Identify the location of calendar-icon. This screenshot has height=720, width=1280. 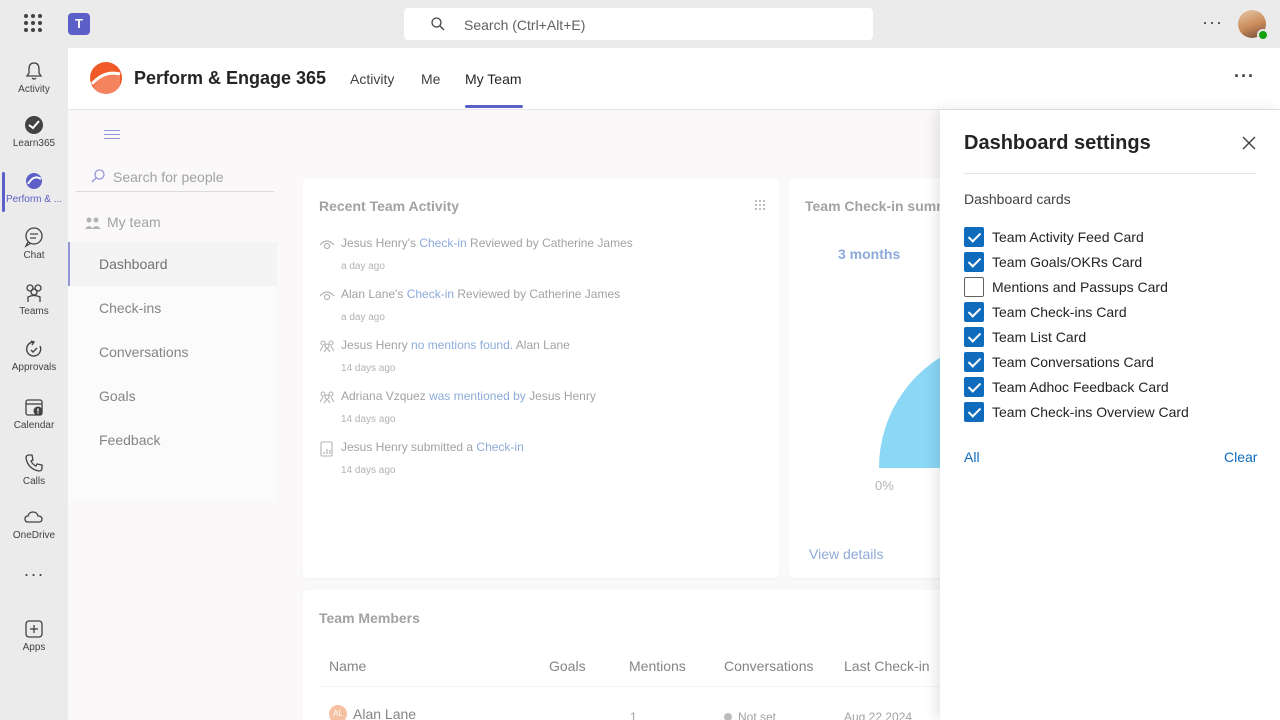
(34, 407).